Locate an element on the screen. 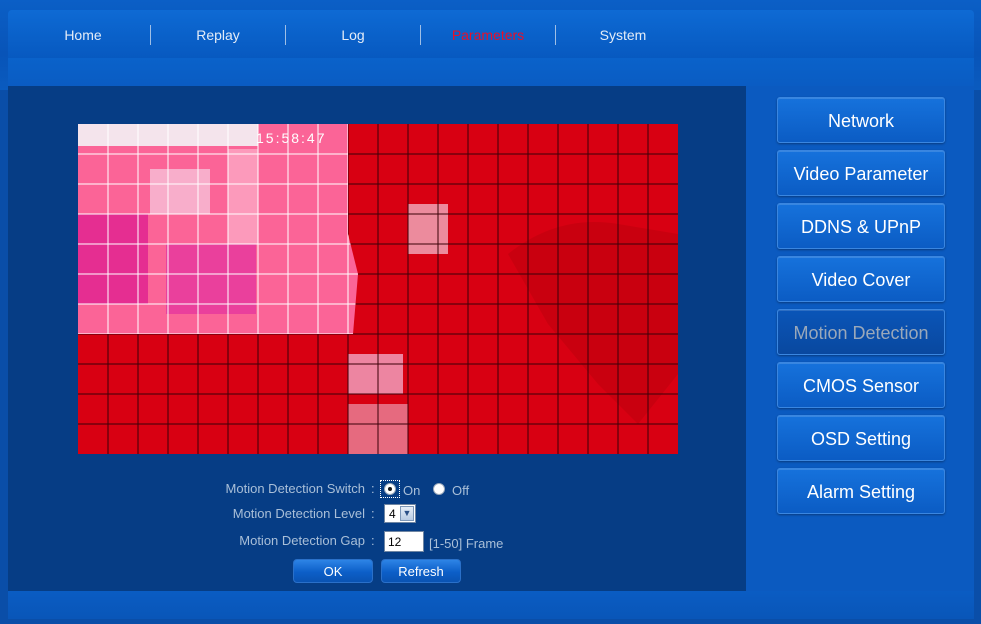  gap-label: Motion Detection Gap is located at coordinates (302, 540).